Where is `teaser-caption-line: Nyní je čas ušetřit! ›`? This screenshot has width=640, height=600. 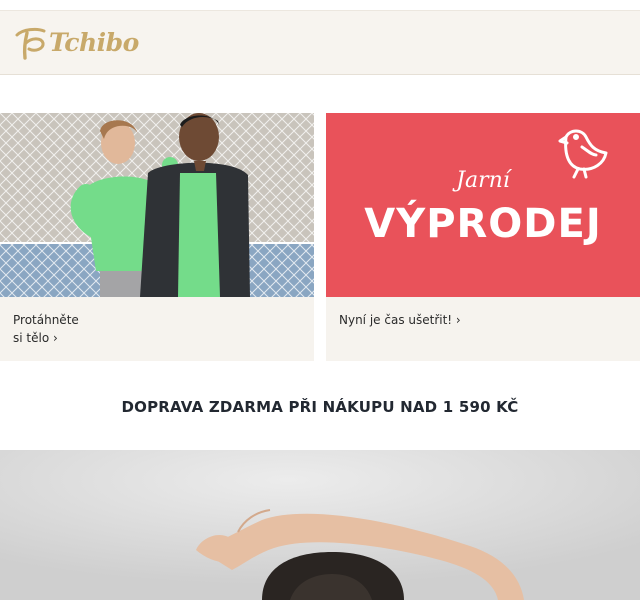 teaser-caption-line: Nyní je čas ušetřit! › is located at coordinates (479, 320).